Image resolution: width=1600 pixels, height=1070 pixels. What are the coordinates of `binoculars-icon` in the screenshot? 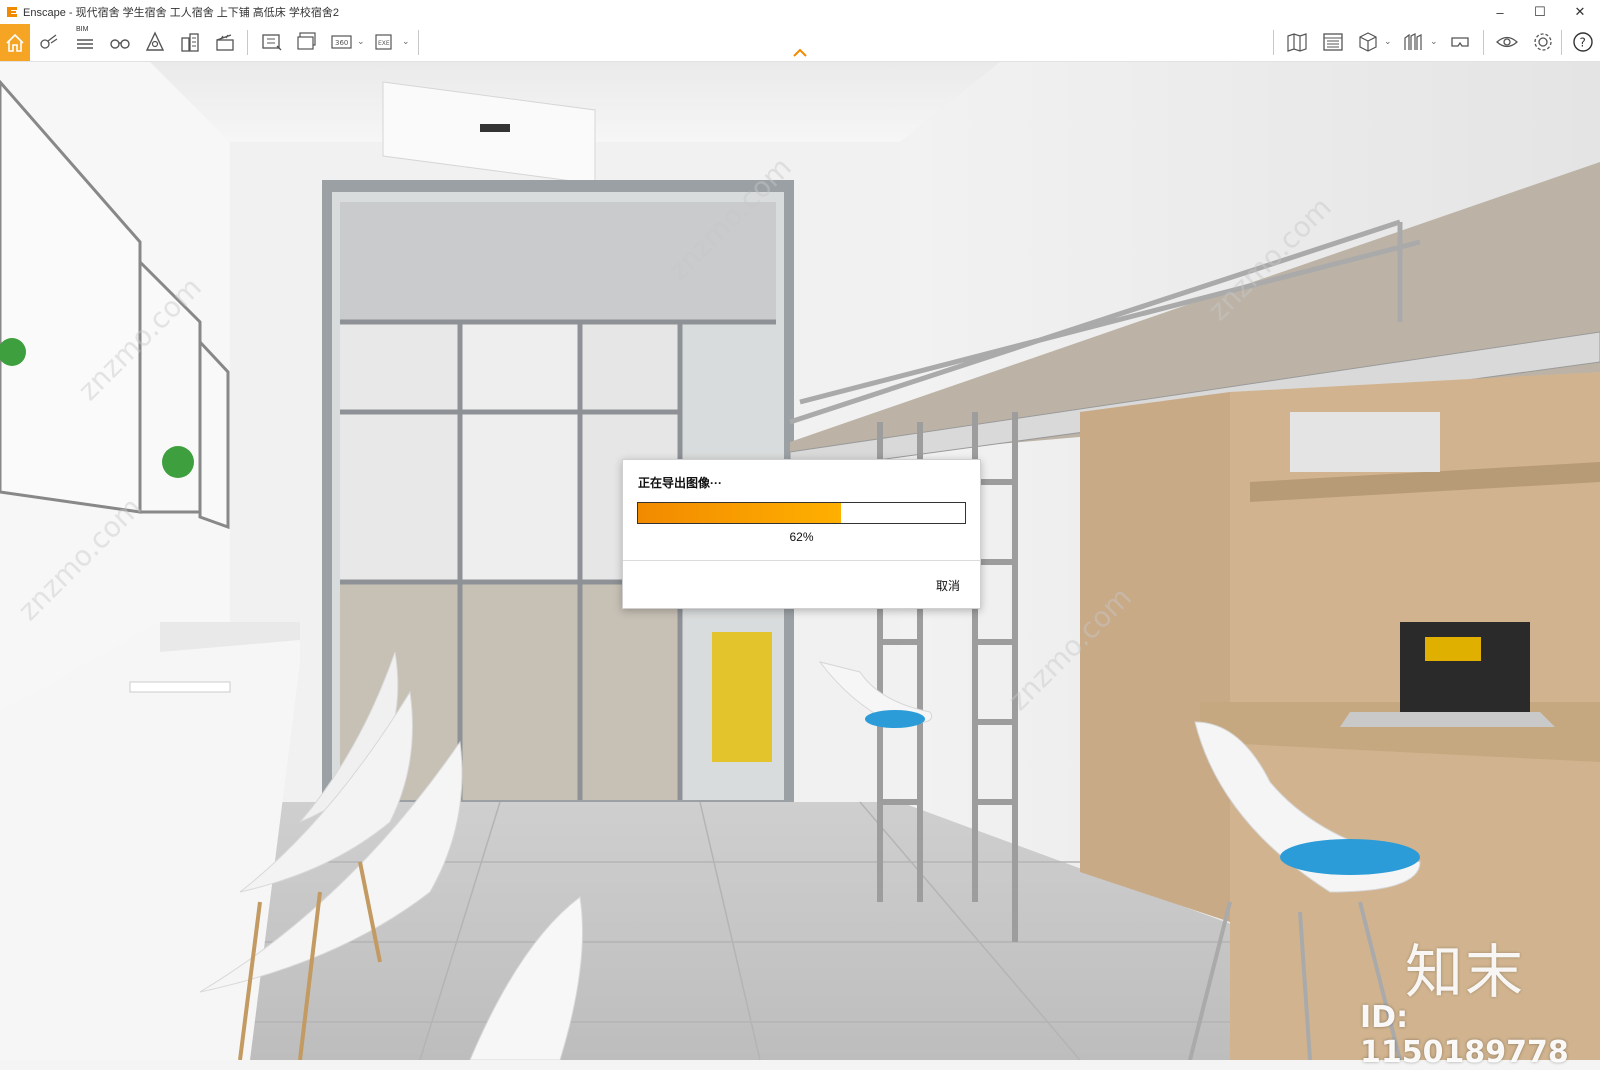 It's located at (120, 42).